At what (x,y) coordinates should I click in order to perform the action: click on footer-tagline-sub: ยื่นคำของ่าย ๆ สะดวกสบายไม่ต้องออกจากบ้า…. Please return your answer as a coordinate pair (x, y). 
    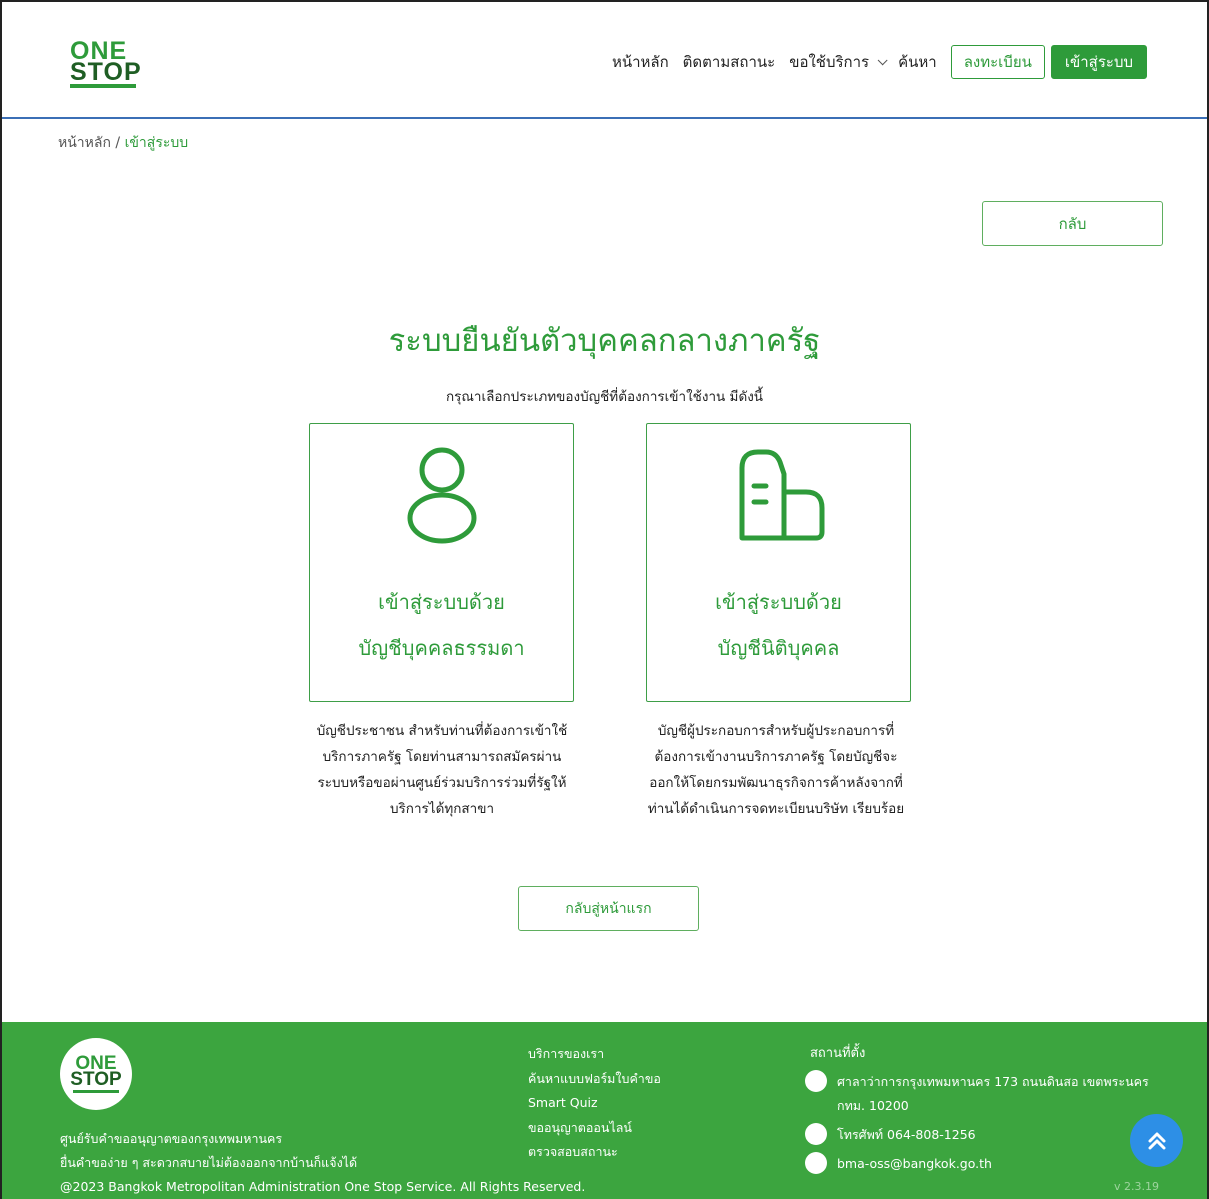
    Looking at the image, I should click on (209, 1162).